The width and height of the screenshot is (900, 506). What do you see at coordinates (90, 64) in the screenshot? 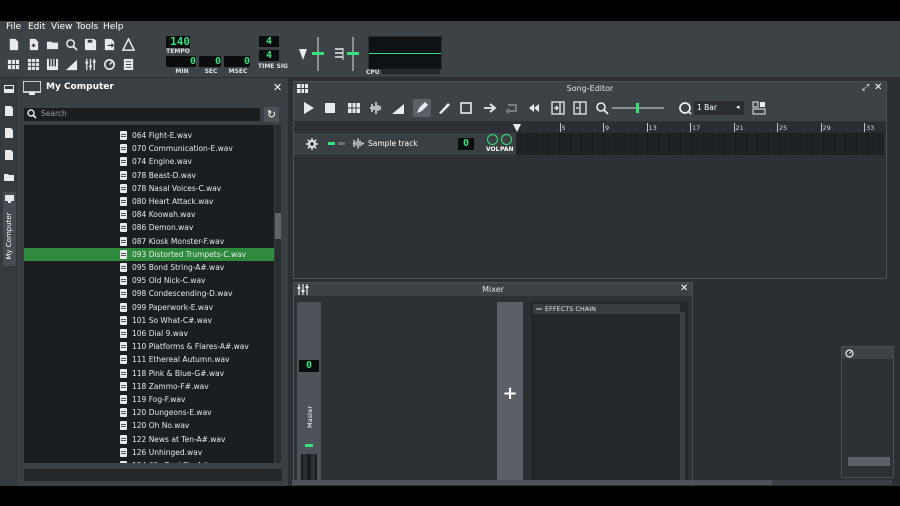
I see `mixer-icon` at bounding box center [90, 64].